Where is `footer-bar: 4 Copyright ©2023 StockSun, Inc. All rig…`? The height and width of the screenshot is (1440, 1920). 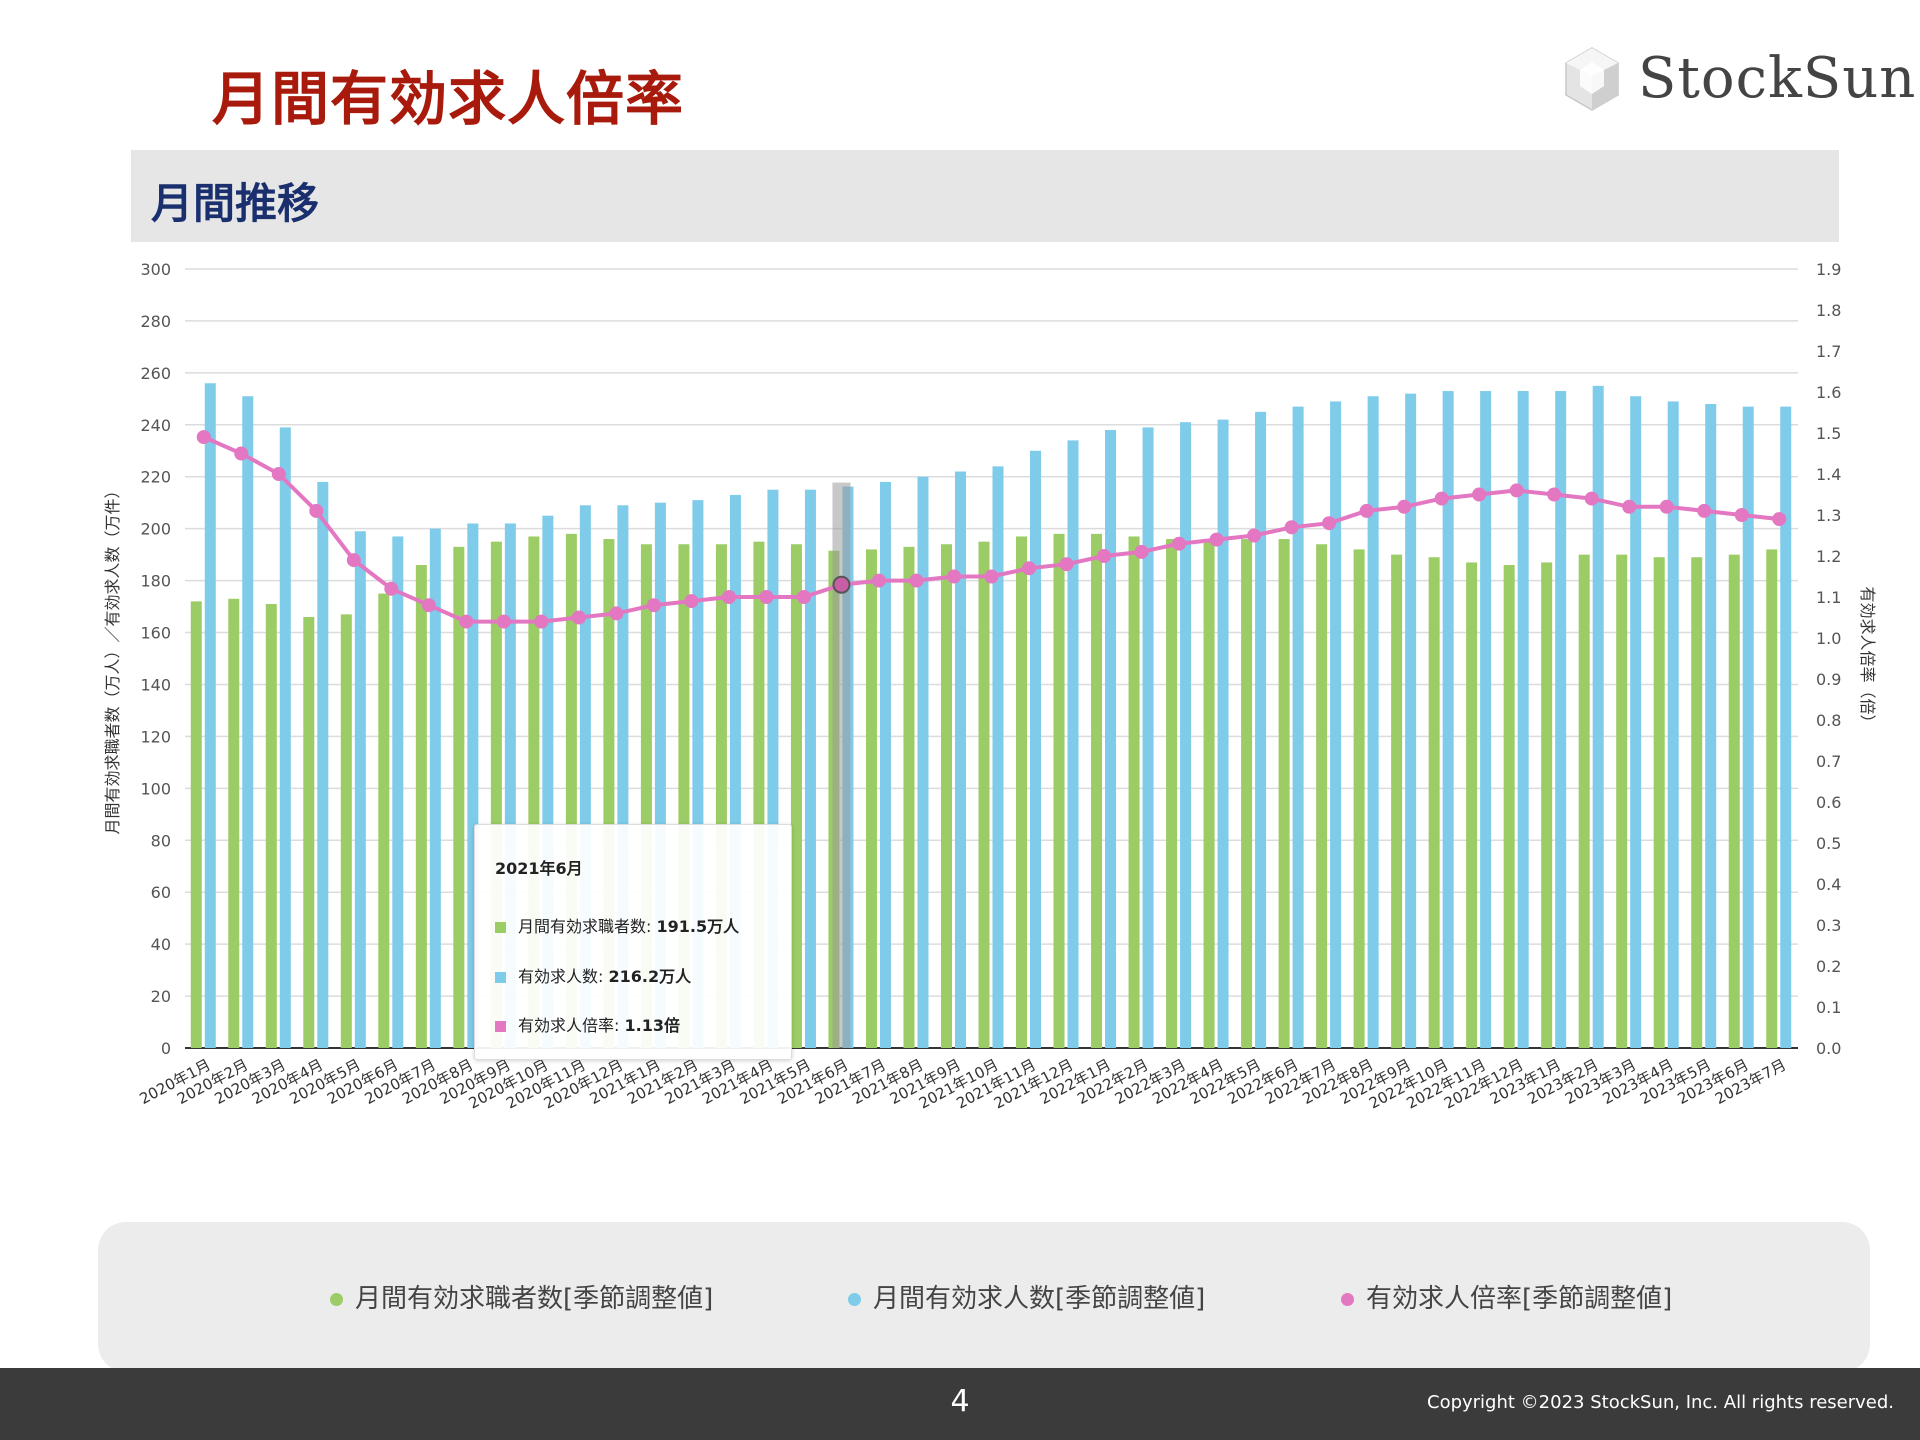
footer-bar: 4 Copyright ©2023 StockSun, Inc. All rig… is located at coordinates (960, 1404).